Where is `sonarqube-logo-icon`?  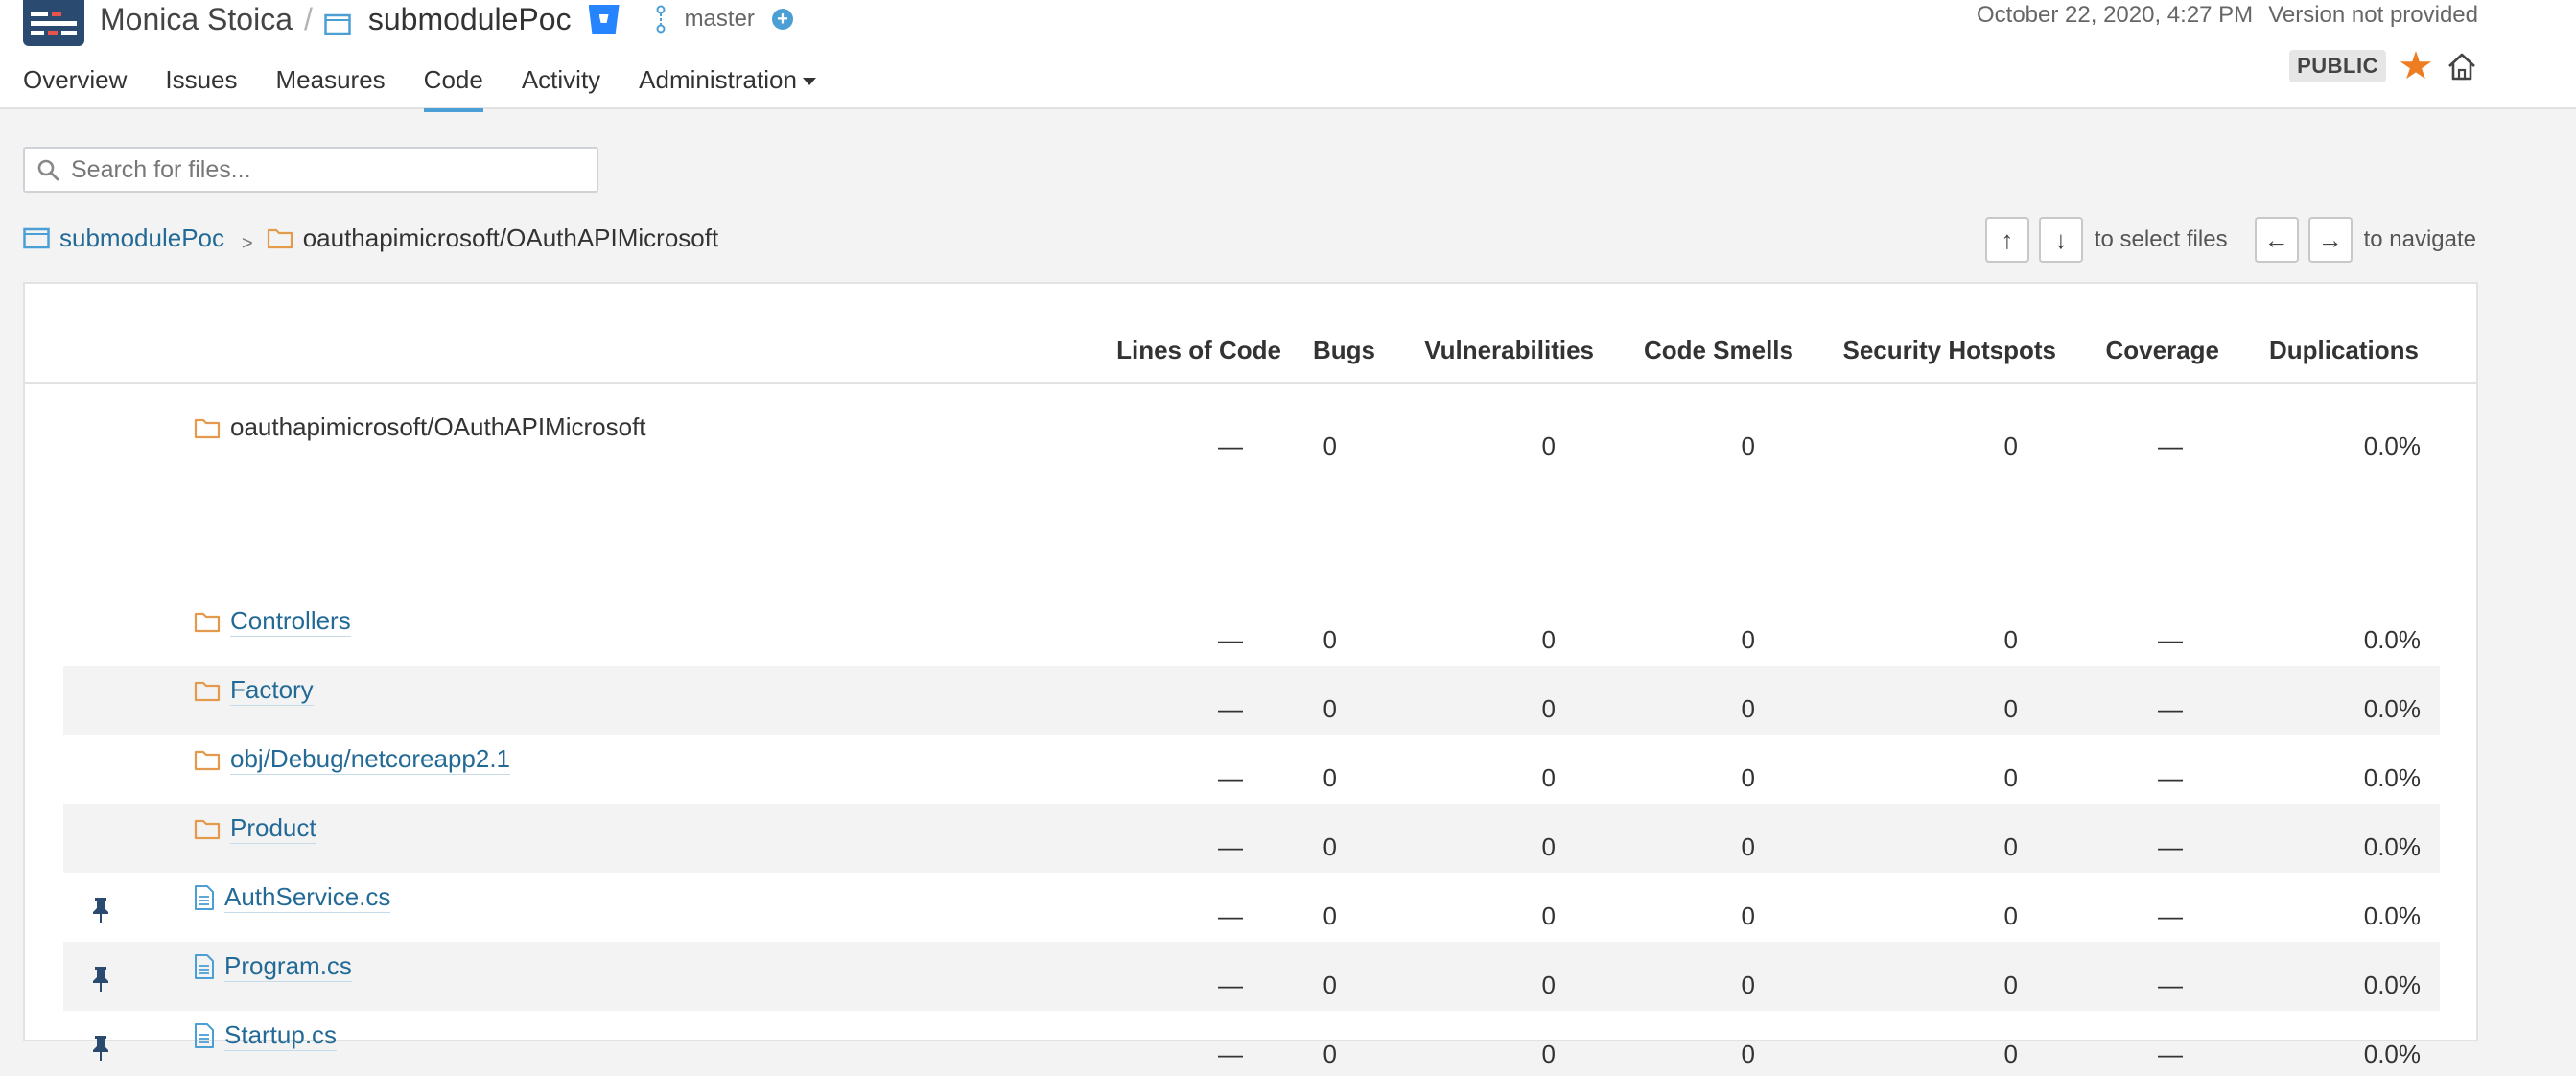
sonarqube-logo-icon is located at coordinates (53, 23).